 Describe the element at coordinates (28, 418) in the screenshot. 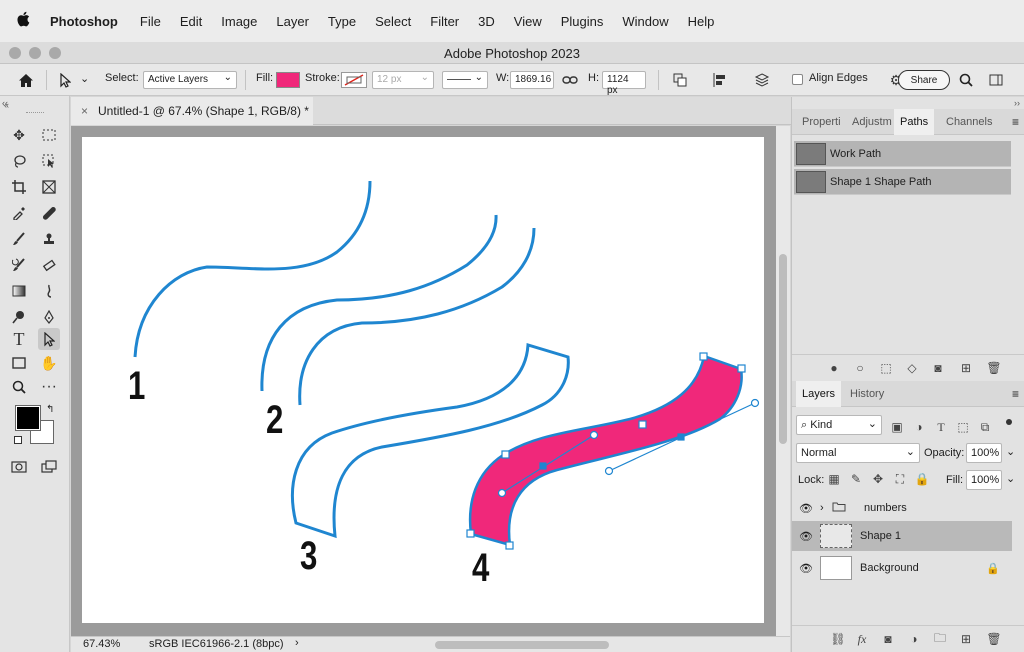

I see `foreground-color-swatch` at that location.